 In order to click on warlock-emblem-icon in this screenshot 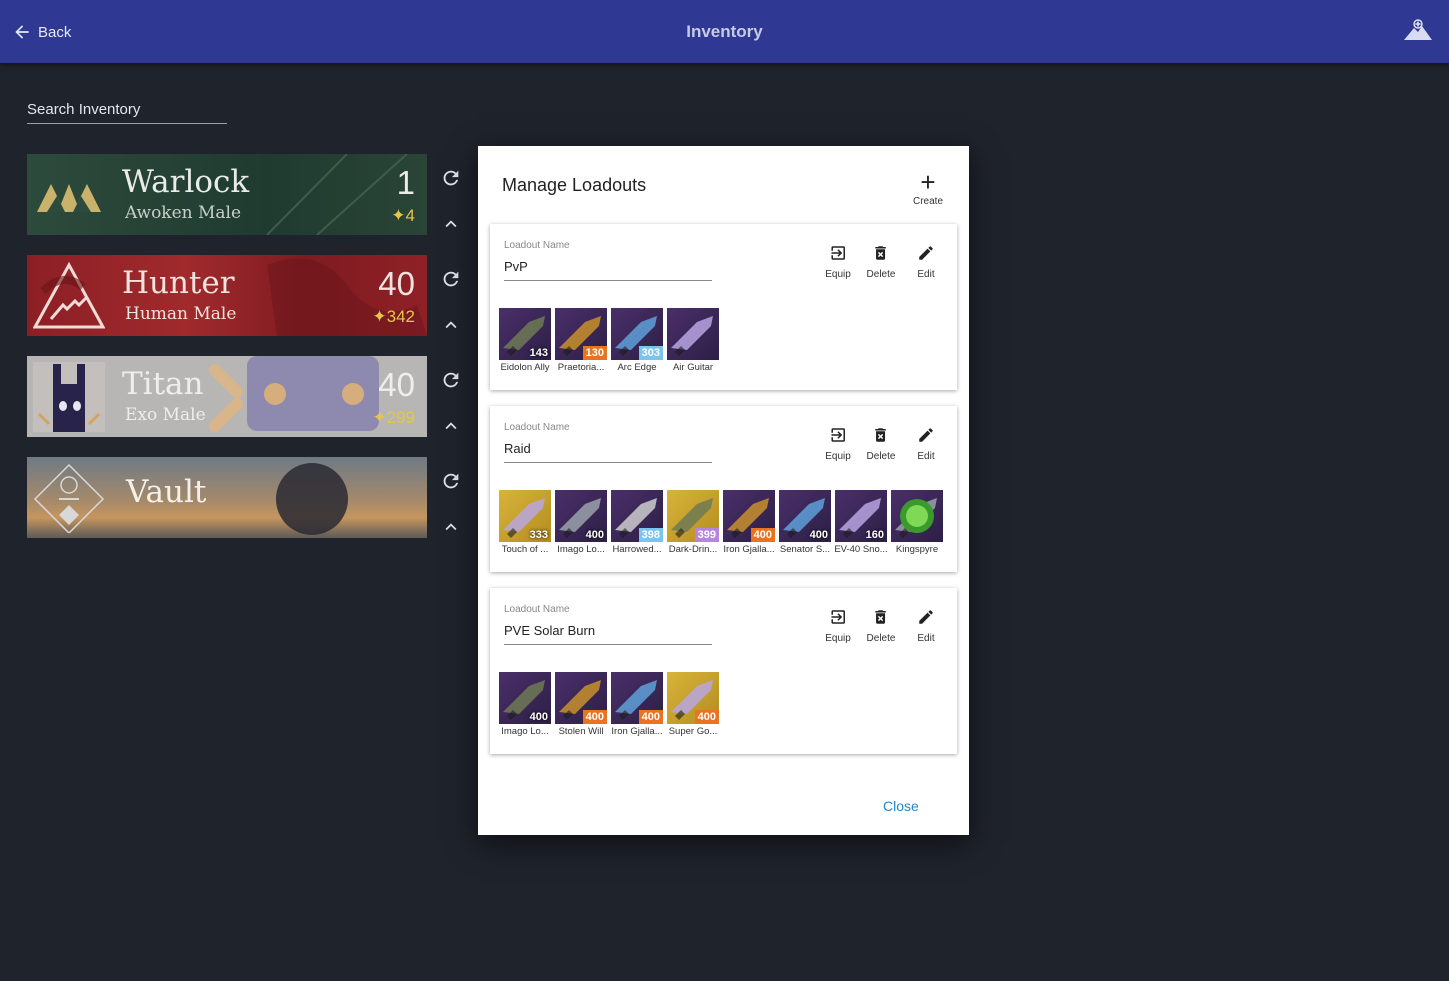, I will do `click(69, 198)`.